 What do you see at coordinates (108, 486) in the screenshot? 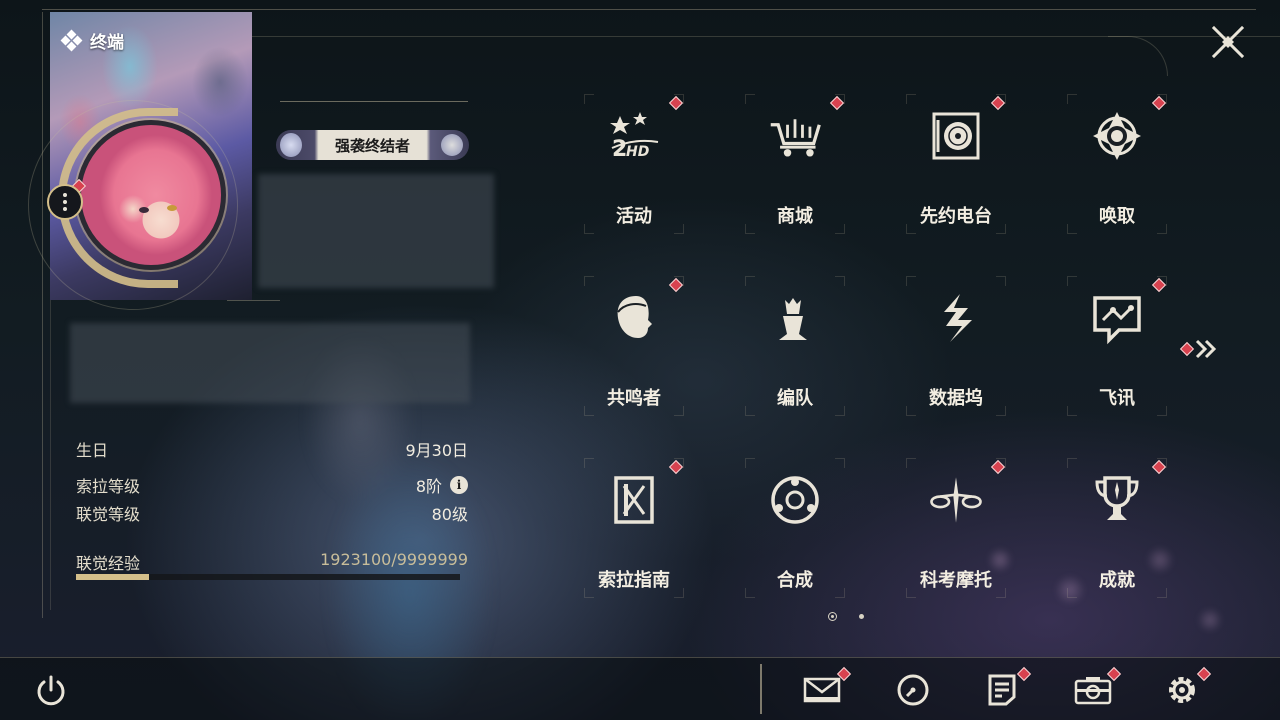
I see `stat-label: 索拉等级` at bounding box center [108, 486].